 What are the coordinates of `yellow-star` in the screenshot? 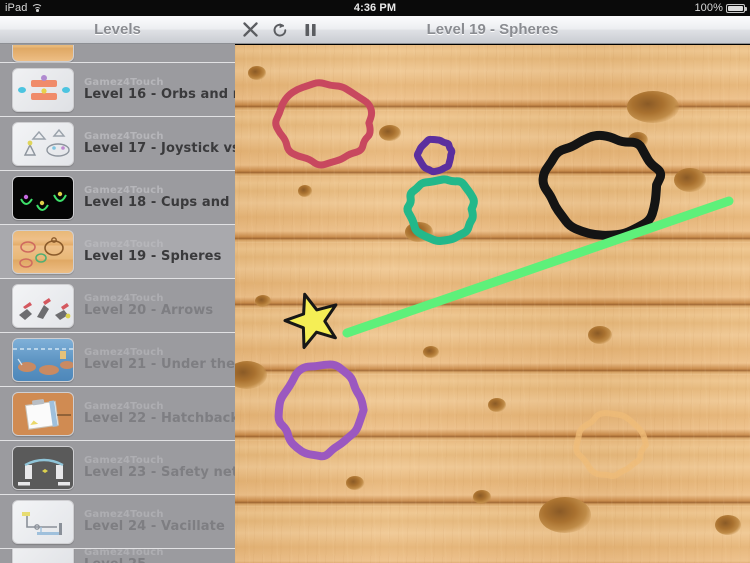 It's located at (310, 320).